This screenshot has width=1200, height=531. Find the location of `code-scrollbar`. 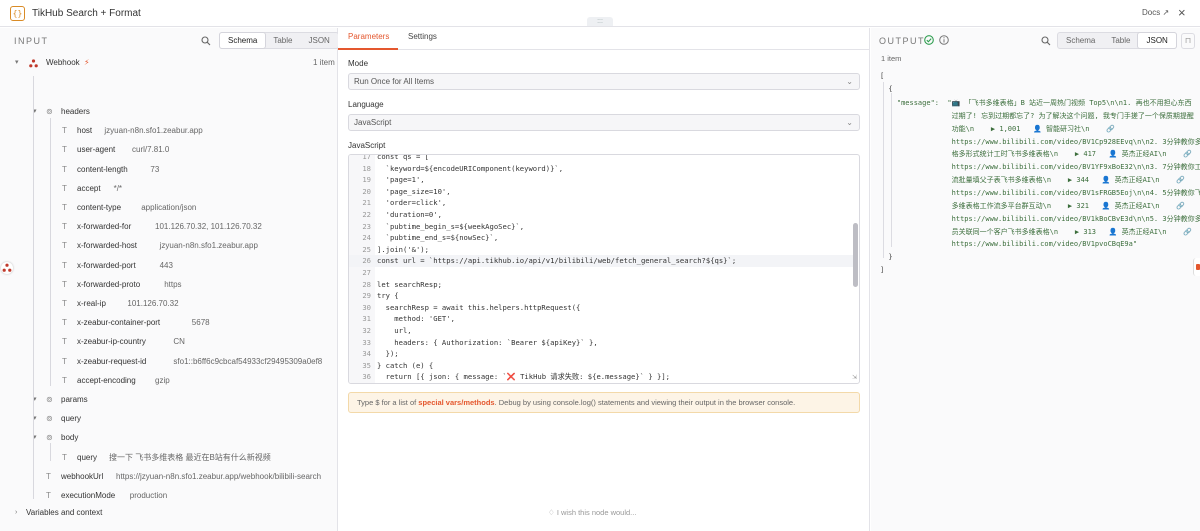

code-scrollbar is located at coordinates (855, 255).